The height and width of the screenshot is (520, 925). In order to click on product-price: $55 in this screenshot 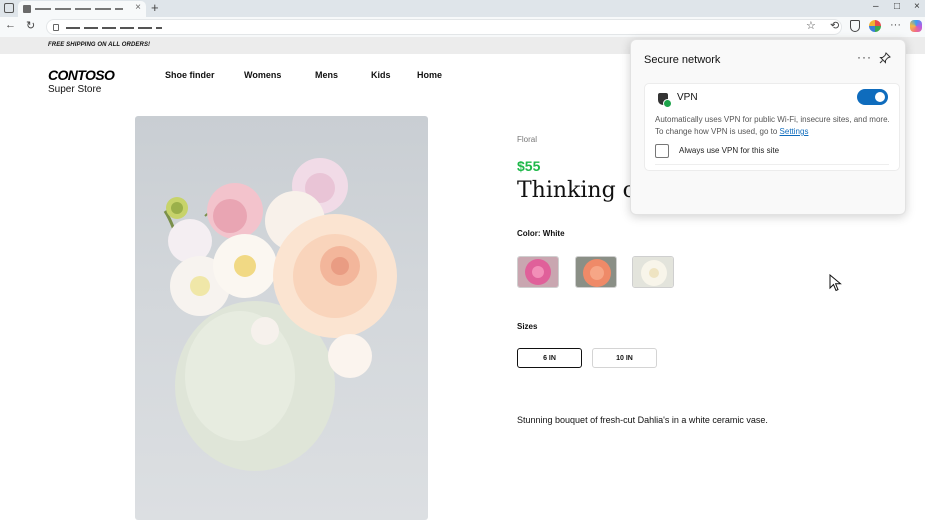, I will do `click(529, 166)`.